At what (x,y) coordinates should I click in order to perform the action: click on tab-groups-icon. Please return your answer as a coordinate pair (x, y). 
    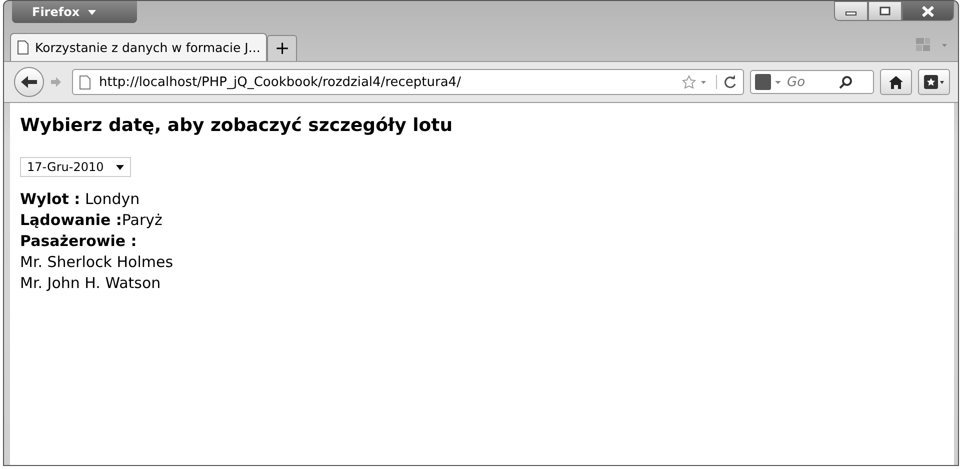
    Looking at the image, I should click on (932, 45).